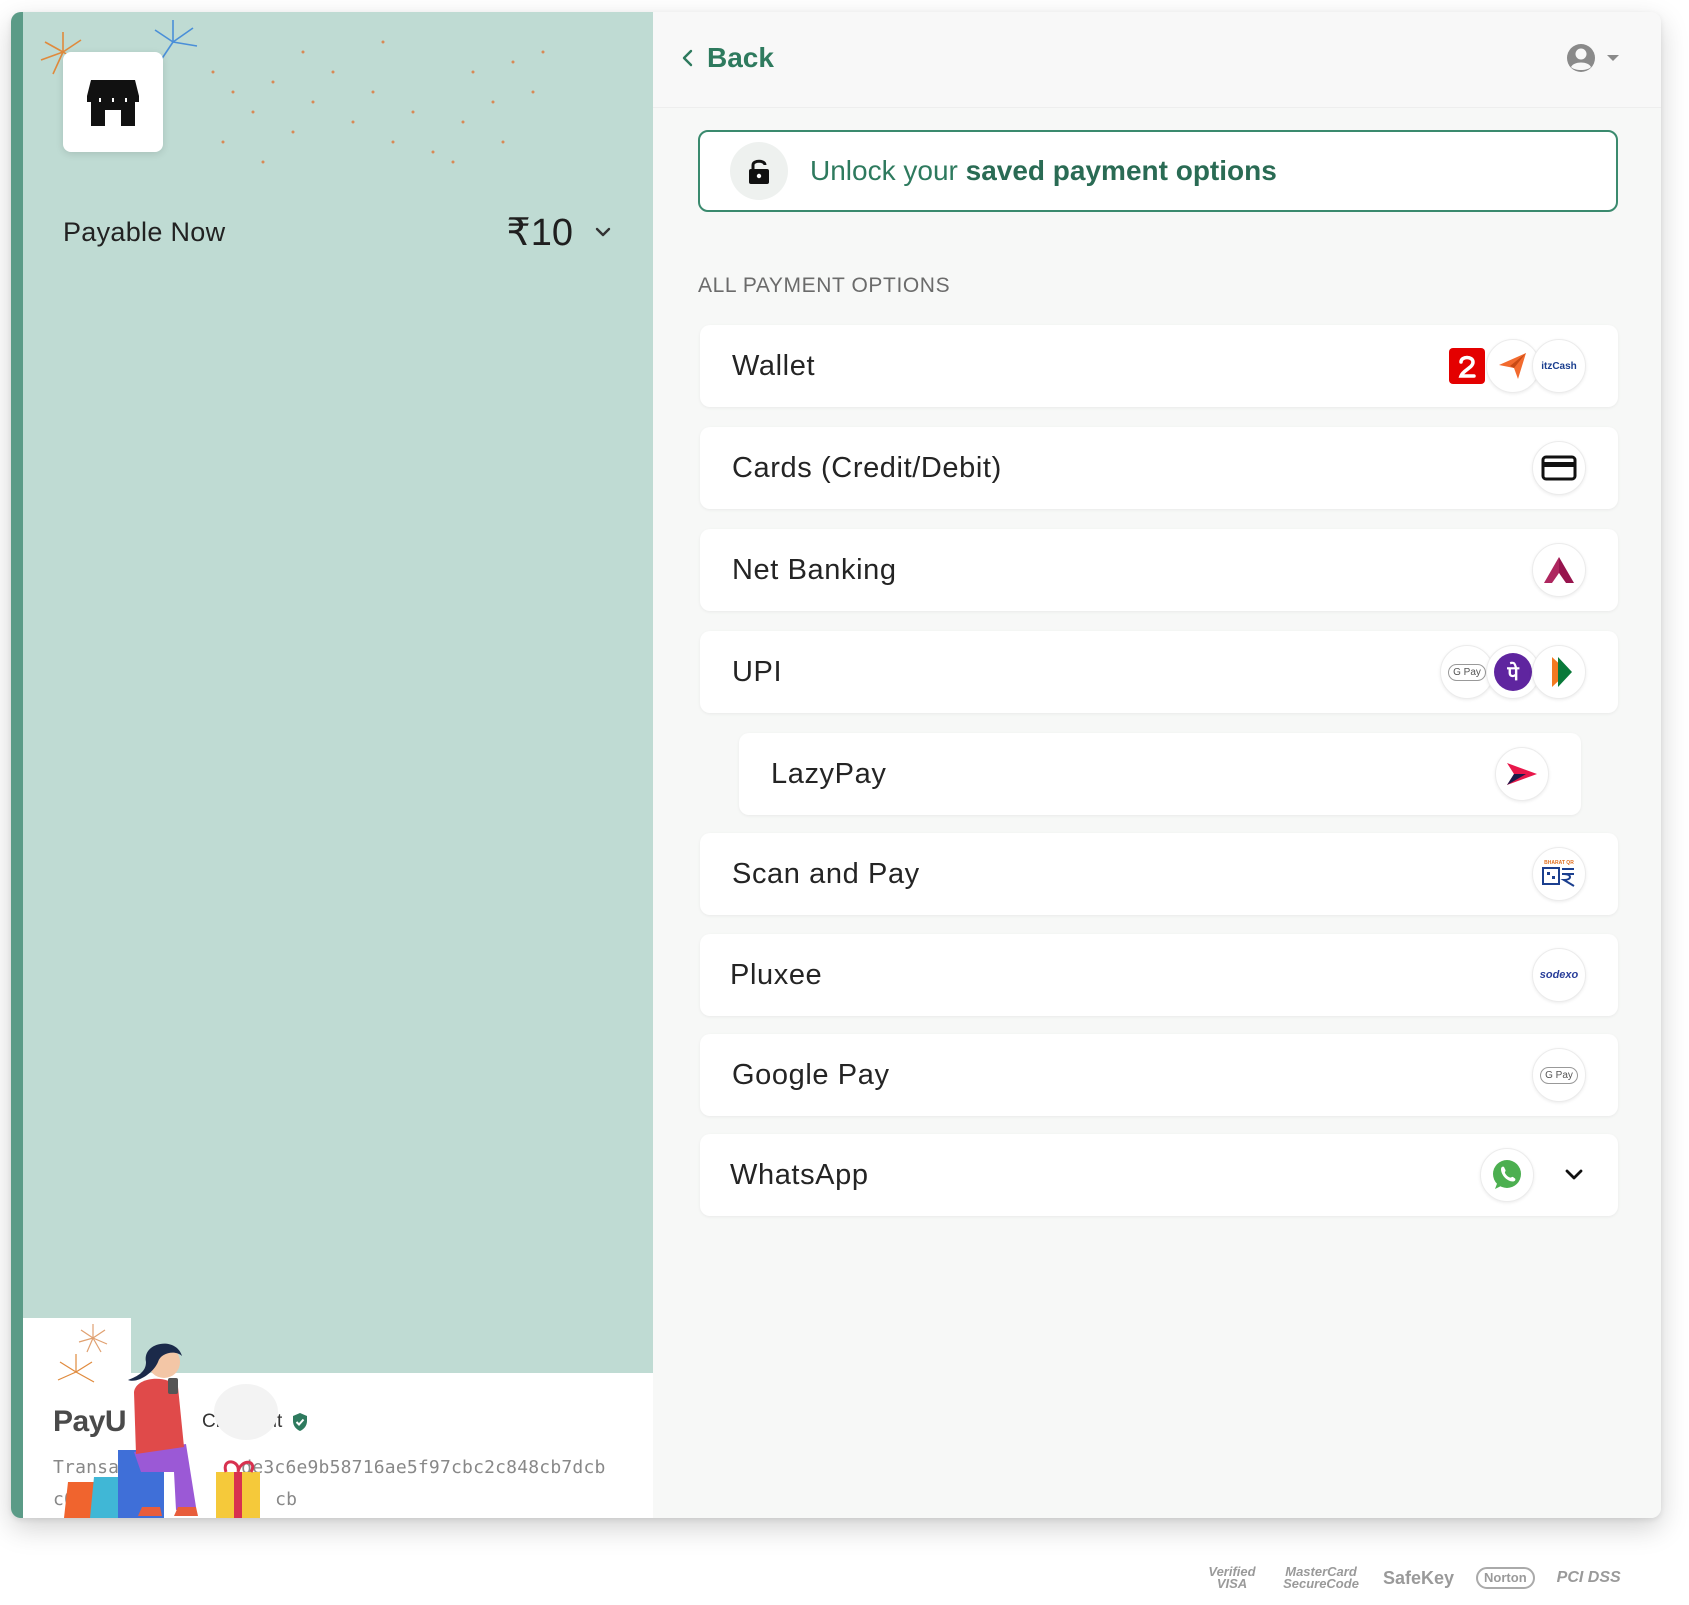  I want to click on mastercard-securecode-badge: MasterCard SecureCode, so click(1321, 1577).